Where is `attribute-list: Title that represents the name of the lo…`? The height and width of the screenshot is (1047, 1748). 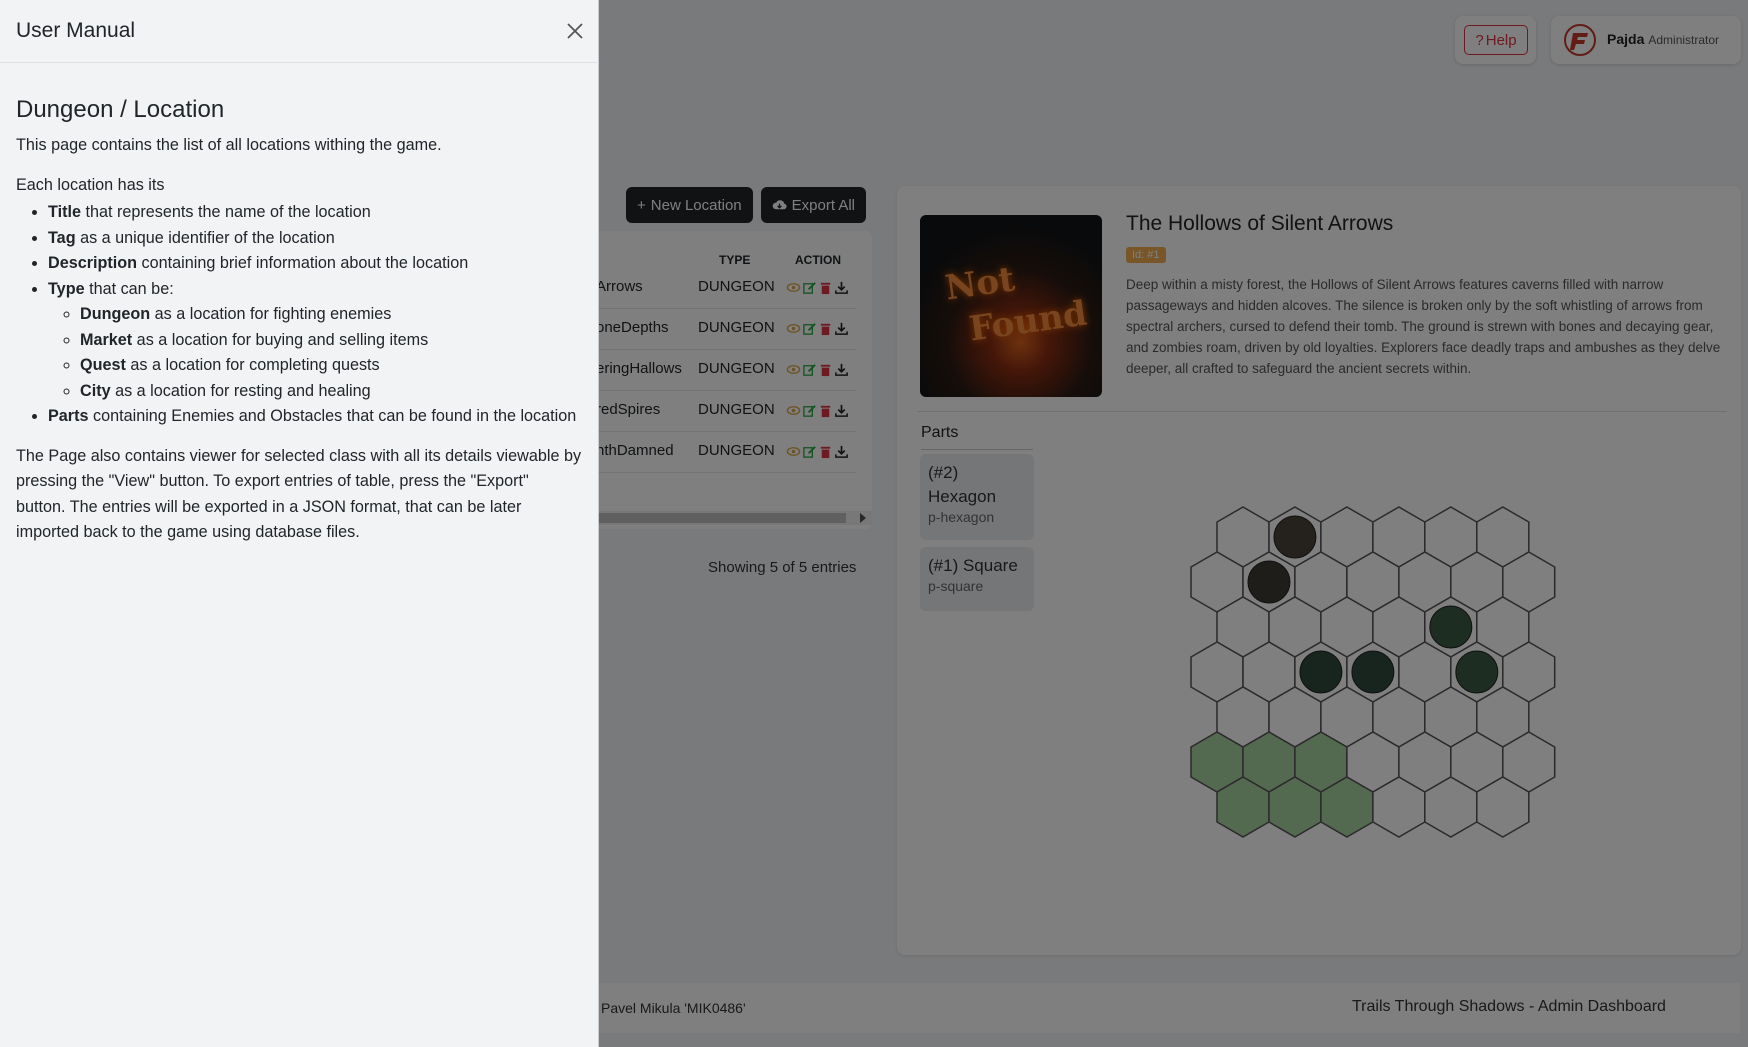 attribute-list: Title that represents the name of the lo… is located at coordinates (299, 315).